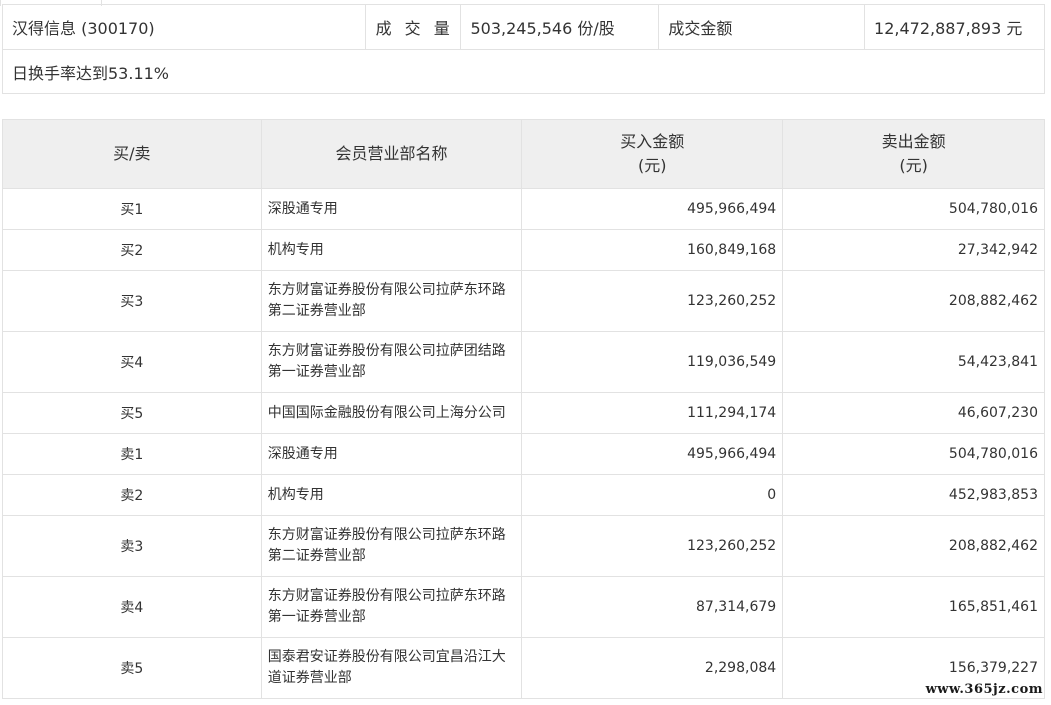 The height and width of the screenshot is (705, 1051). Describe the element at coordinates (913, 413) in the screenshot. I see `sell-amount-cell: 46,607,230` at that location.